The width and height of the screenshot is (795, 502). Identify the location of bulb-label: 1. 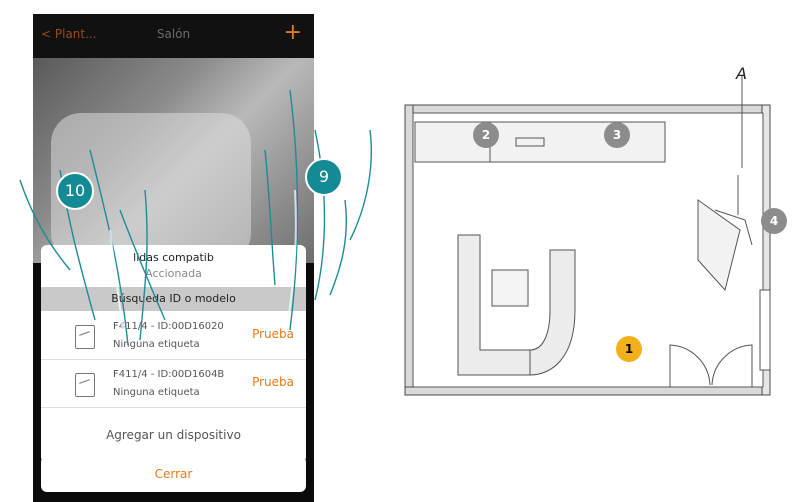
(629, 349).